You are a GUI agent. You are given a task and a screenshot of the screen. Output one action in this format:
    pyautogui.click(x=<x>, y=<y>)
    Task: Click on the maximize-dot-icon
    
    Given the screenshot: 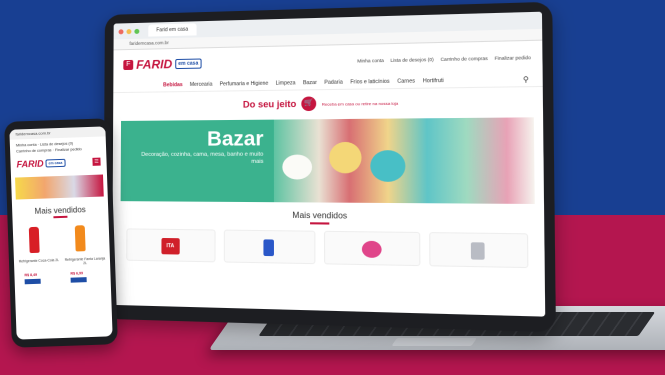 What is the action you would take?
    pyautogui.click(x=137, y=31)
    